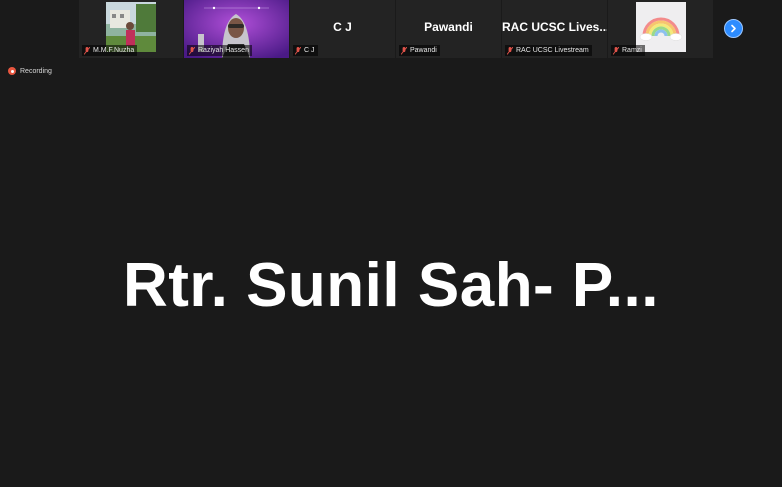 Image resolution: width=782 pixels, height=487 pixels. I want to click on participant-name: Pawandi, so click(423, 50).